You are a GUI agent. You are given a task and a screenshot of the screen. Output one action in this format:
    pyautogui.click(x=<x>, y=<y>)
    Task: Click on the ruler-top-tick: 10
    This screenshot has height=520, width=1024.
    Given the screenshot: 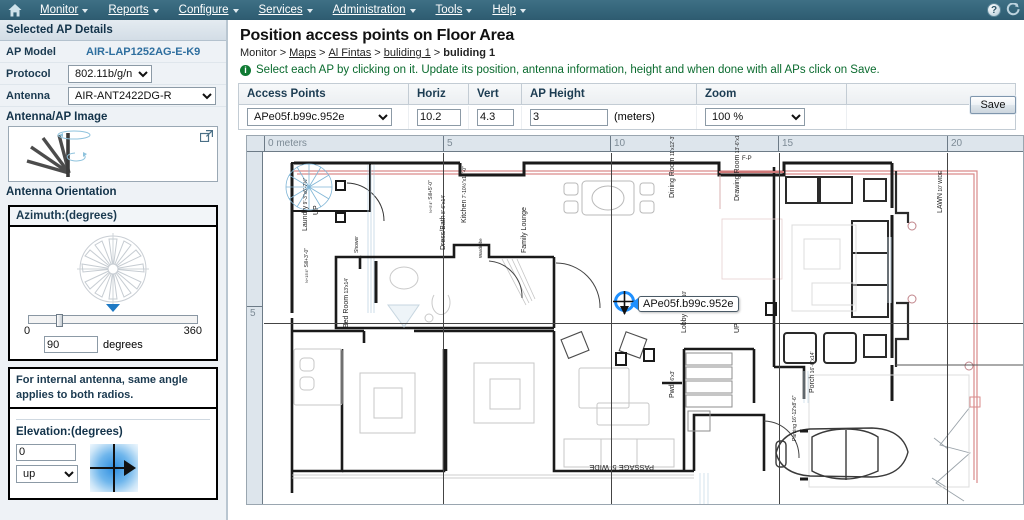 What is the action you would take?
    pyautogui.click(x=620, y=143)
    